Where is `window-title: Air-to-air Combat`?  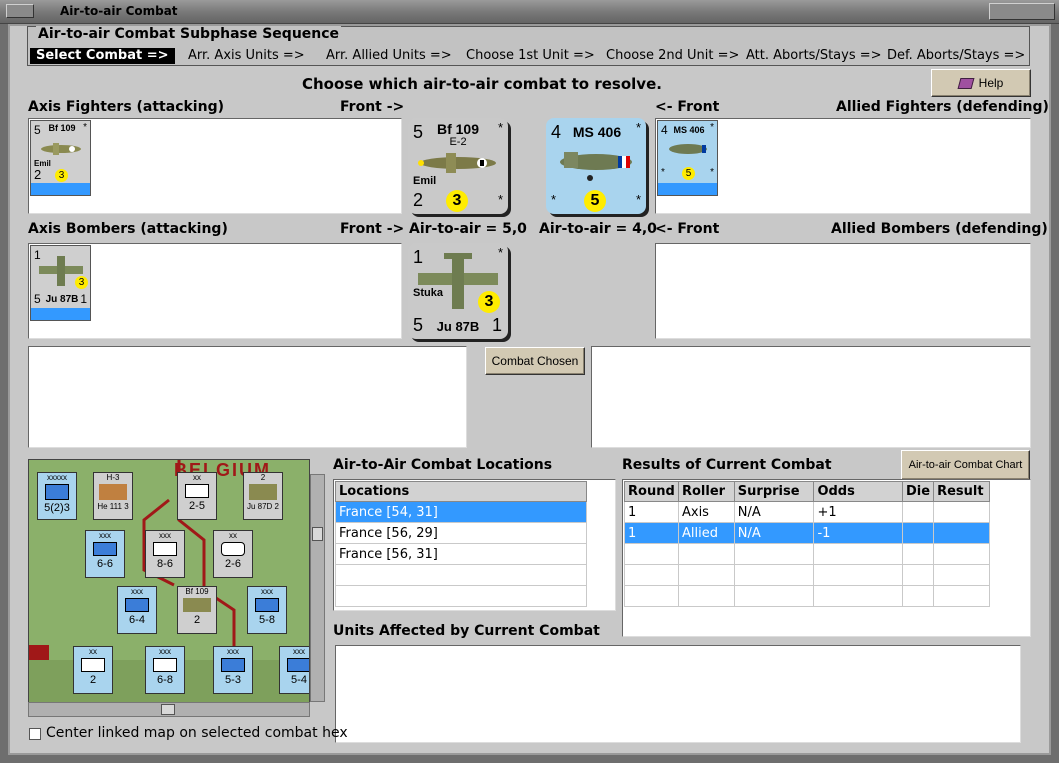 window-title: Air-to-air Combat is located at coordinates (119, 11).